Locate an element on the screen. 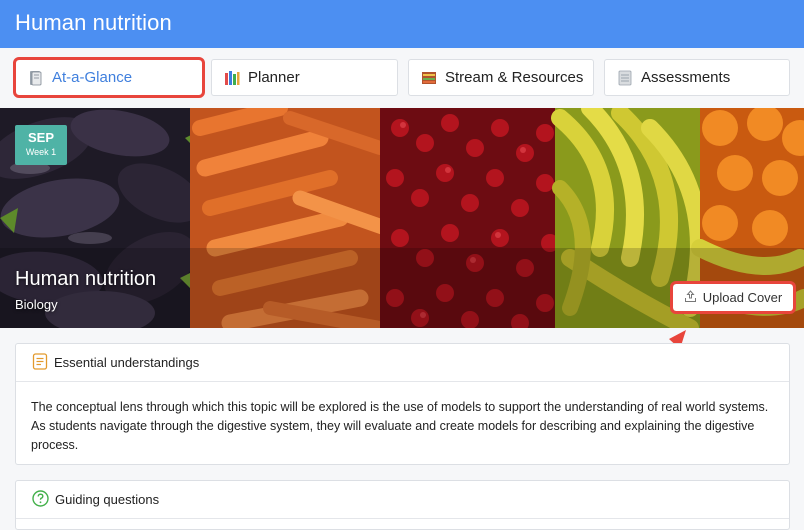 This screenshot has width=804, height=530. card-title: Guiding questions is located at coordinates (107, 499).